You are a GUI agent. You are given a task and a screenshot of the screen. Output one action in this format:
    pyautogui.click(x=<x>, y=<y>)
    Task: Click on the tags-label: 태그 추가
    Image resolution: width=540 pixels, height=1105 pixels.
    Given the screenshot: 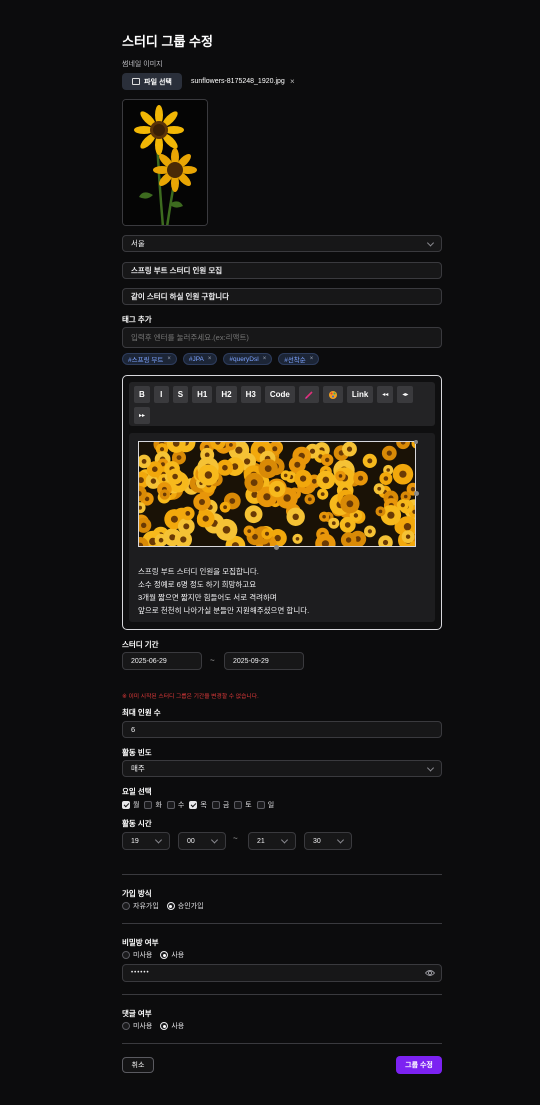 What is the action you would take?
    pyautogui.click(x=137, y=319)
    